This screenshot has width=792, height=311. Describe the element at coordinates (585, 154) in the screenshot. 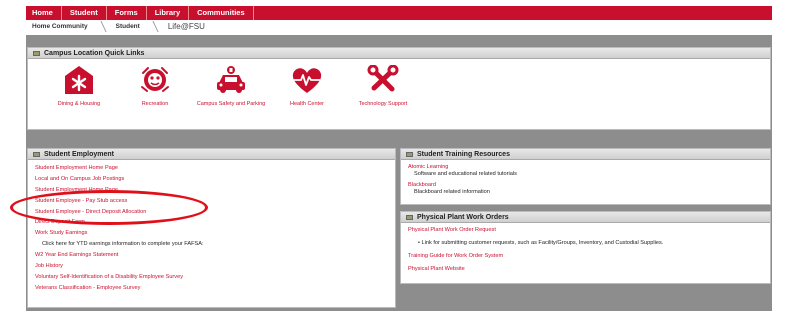

I see `panel-header: Student Training Resources` at that location.